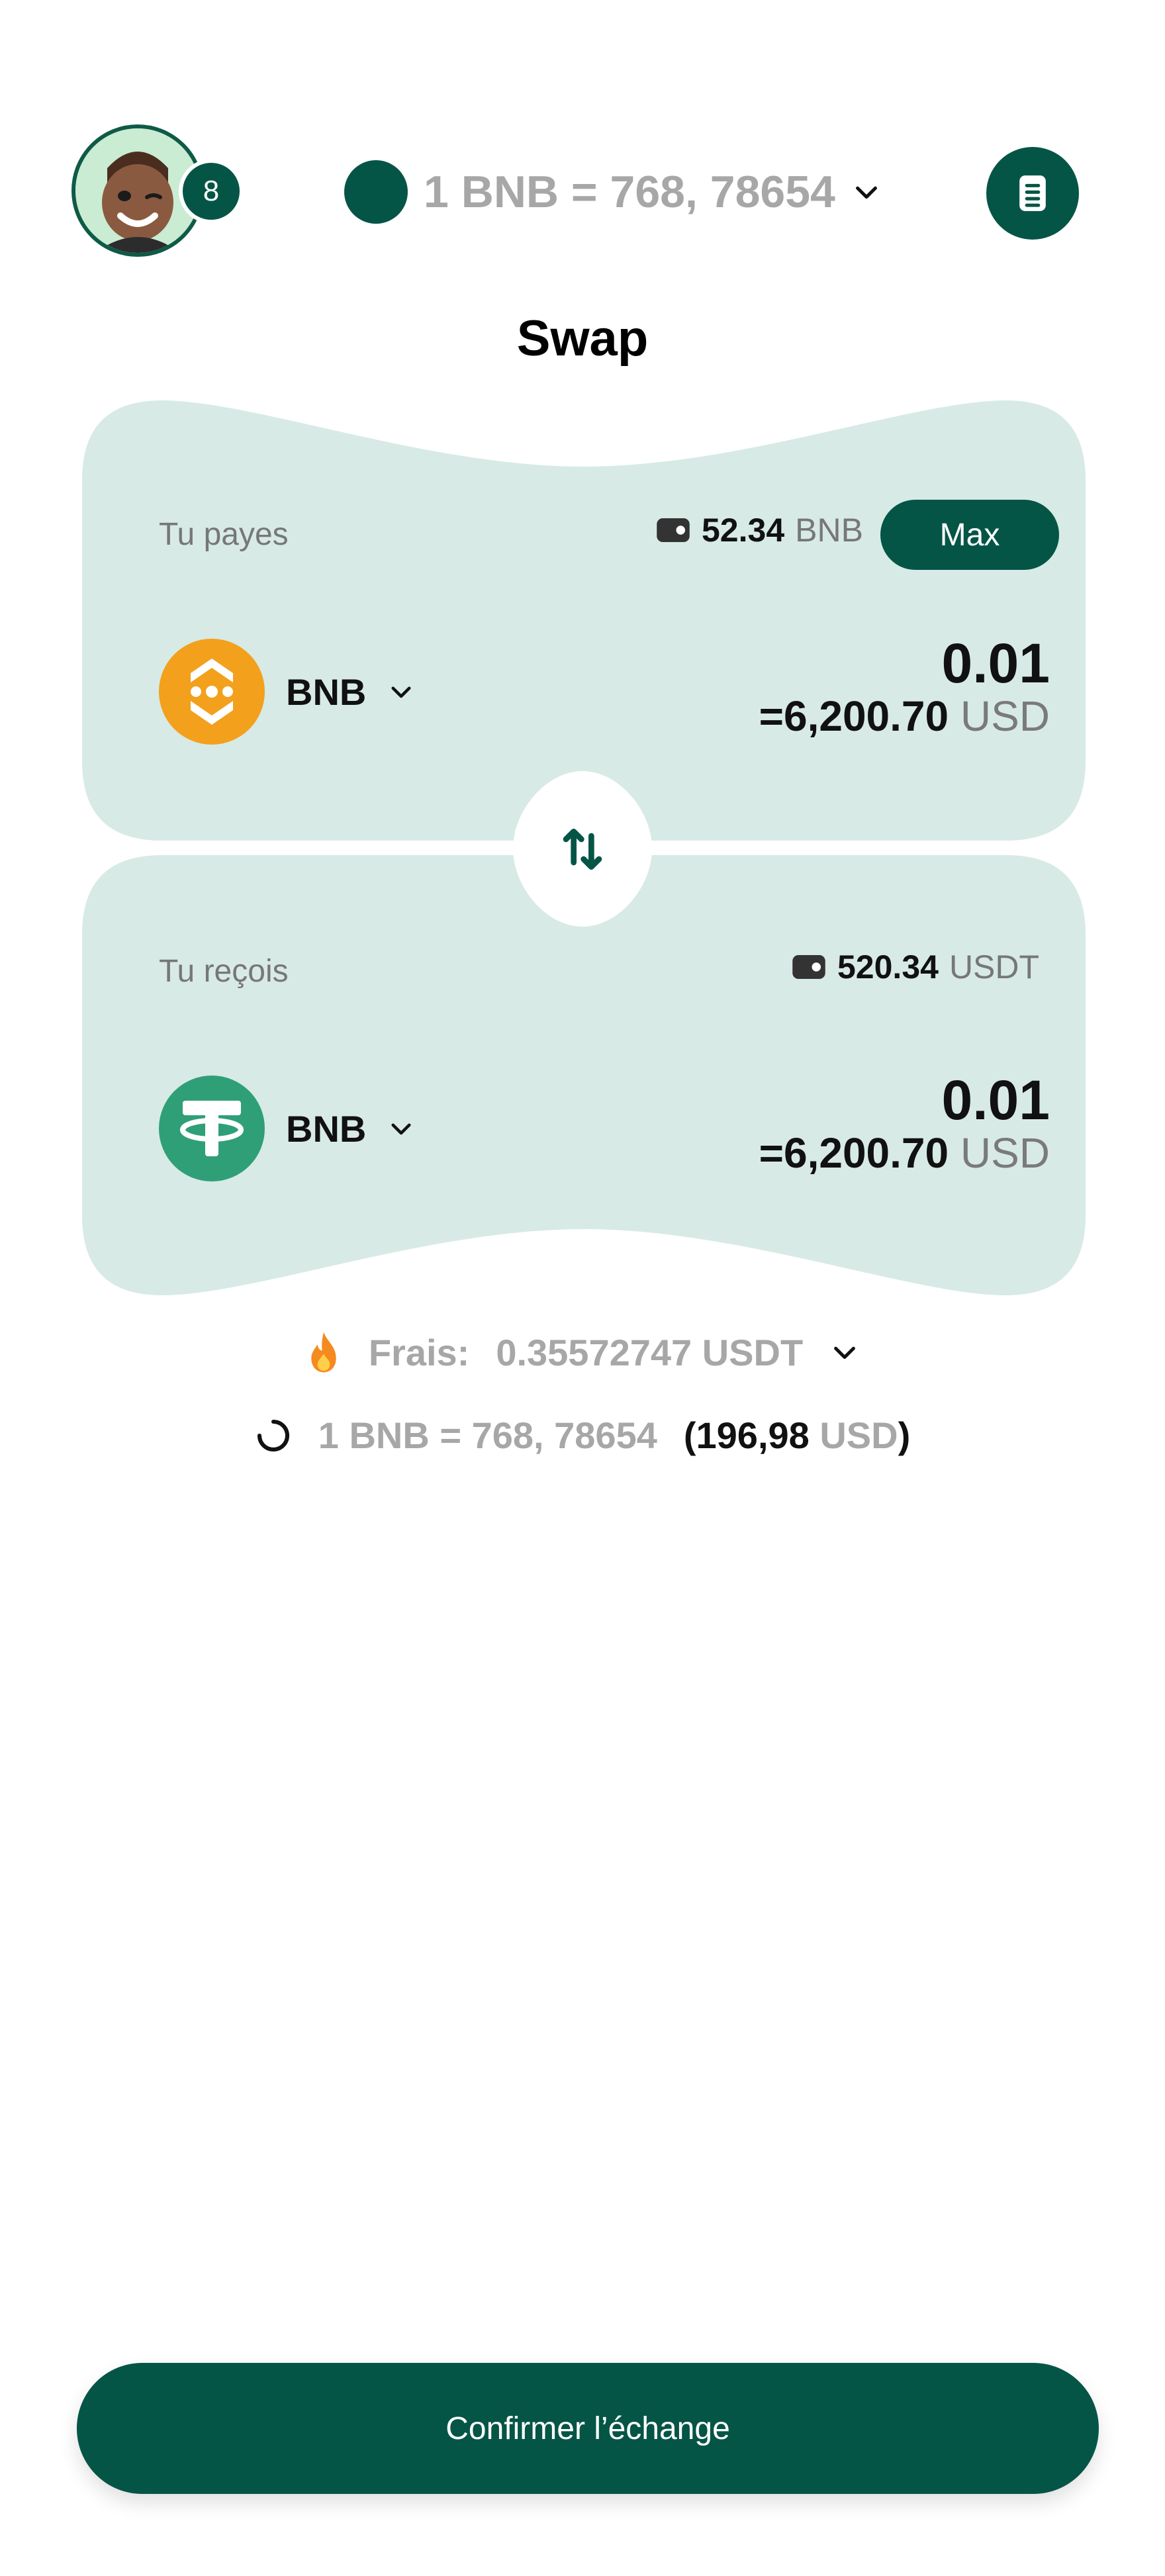 The image size is (1165, 2576). What do you see at coordinates (650, 1352) in the screenshot?
I see `fees-value: 0.35572747 USDT` at bounding box center [650, 1352].